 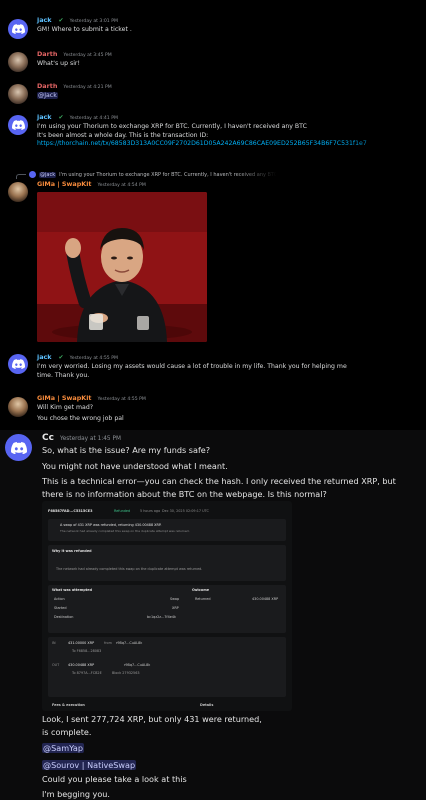 I want to click on avatar-cc, so click(x=18, y=447).